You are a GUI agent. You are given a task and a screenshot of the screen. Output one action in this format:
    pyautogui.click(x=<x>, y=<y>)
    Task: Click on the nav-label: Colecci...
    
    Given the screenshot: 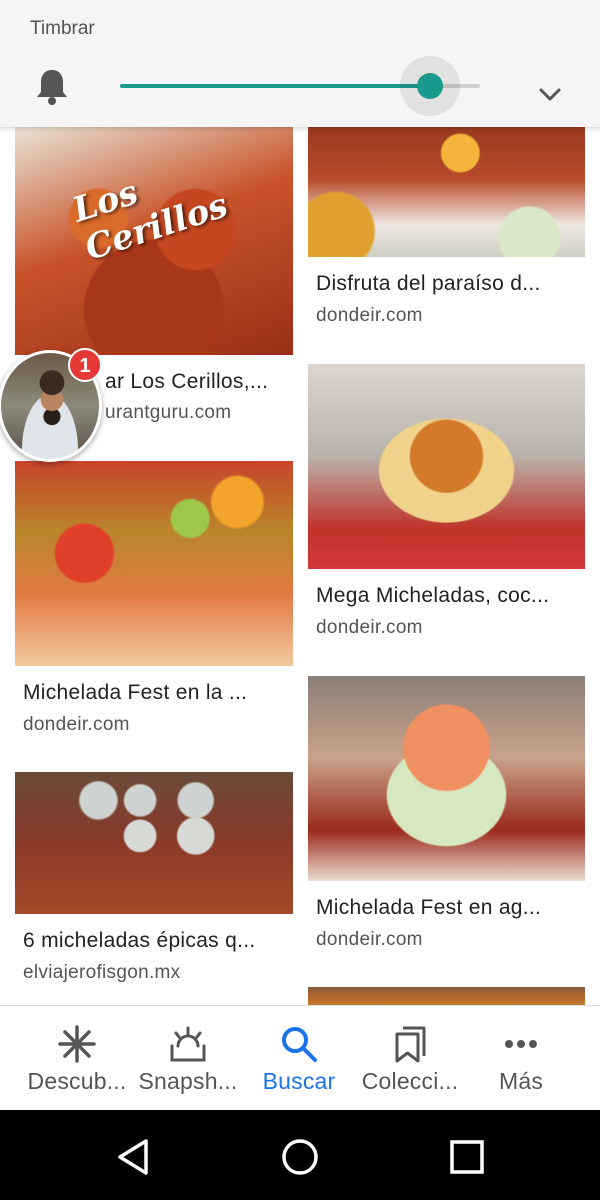 What is the action you would take?
    pyautogui.click(x=410, y=1081)
    